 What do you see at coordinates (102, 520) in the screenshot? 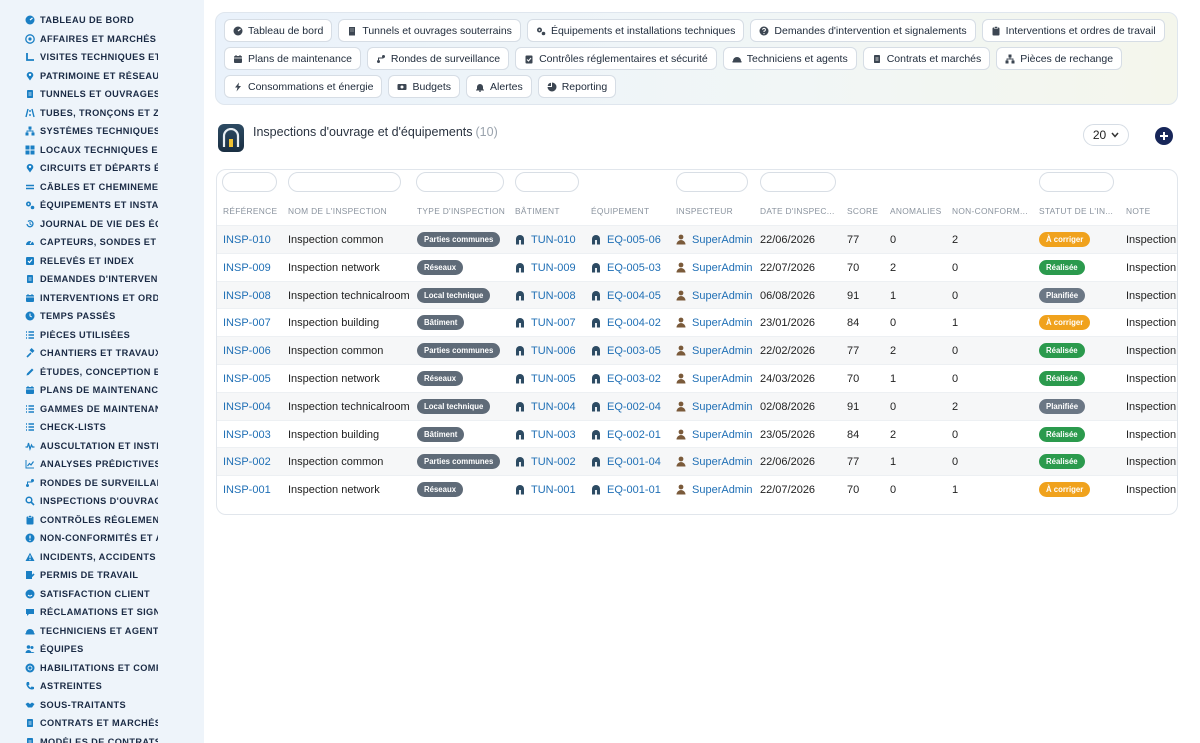
I see `sidebar-item-27: Contrôles réglementaires` at bounding box center [102, 520].